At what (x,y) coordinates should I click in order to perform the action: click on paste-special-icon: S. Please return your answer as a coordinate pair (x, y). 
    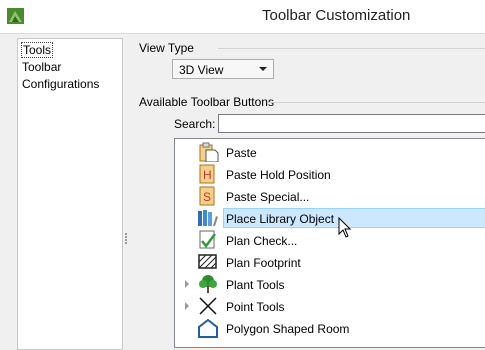
    Looking at the image, I should click on (207, 196).